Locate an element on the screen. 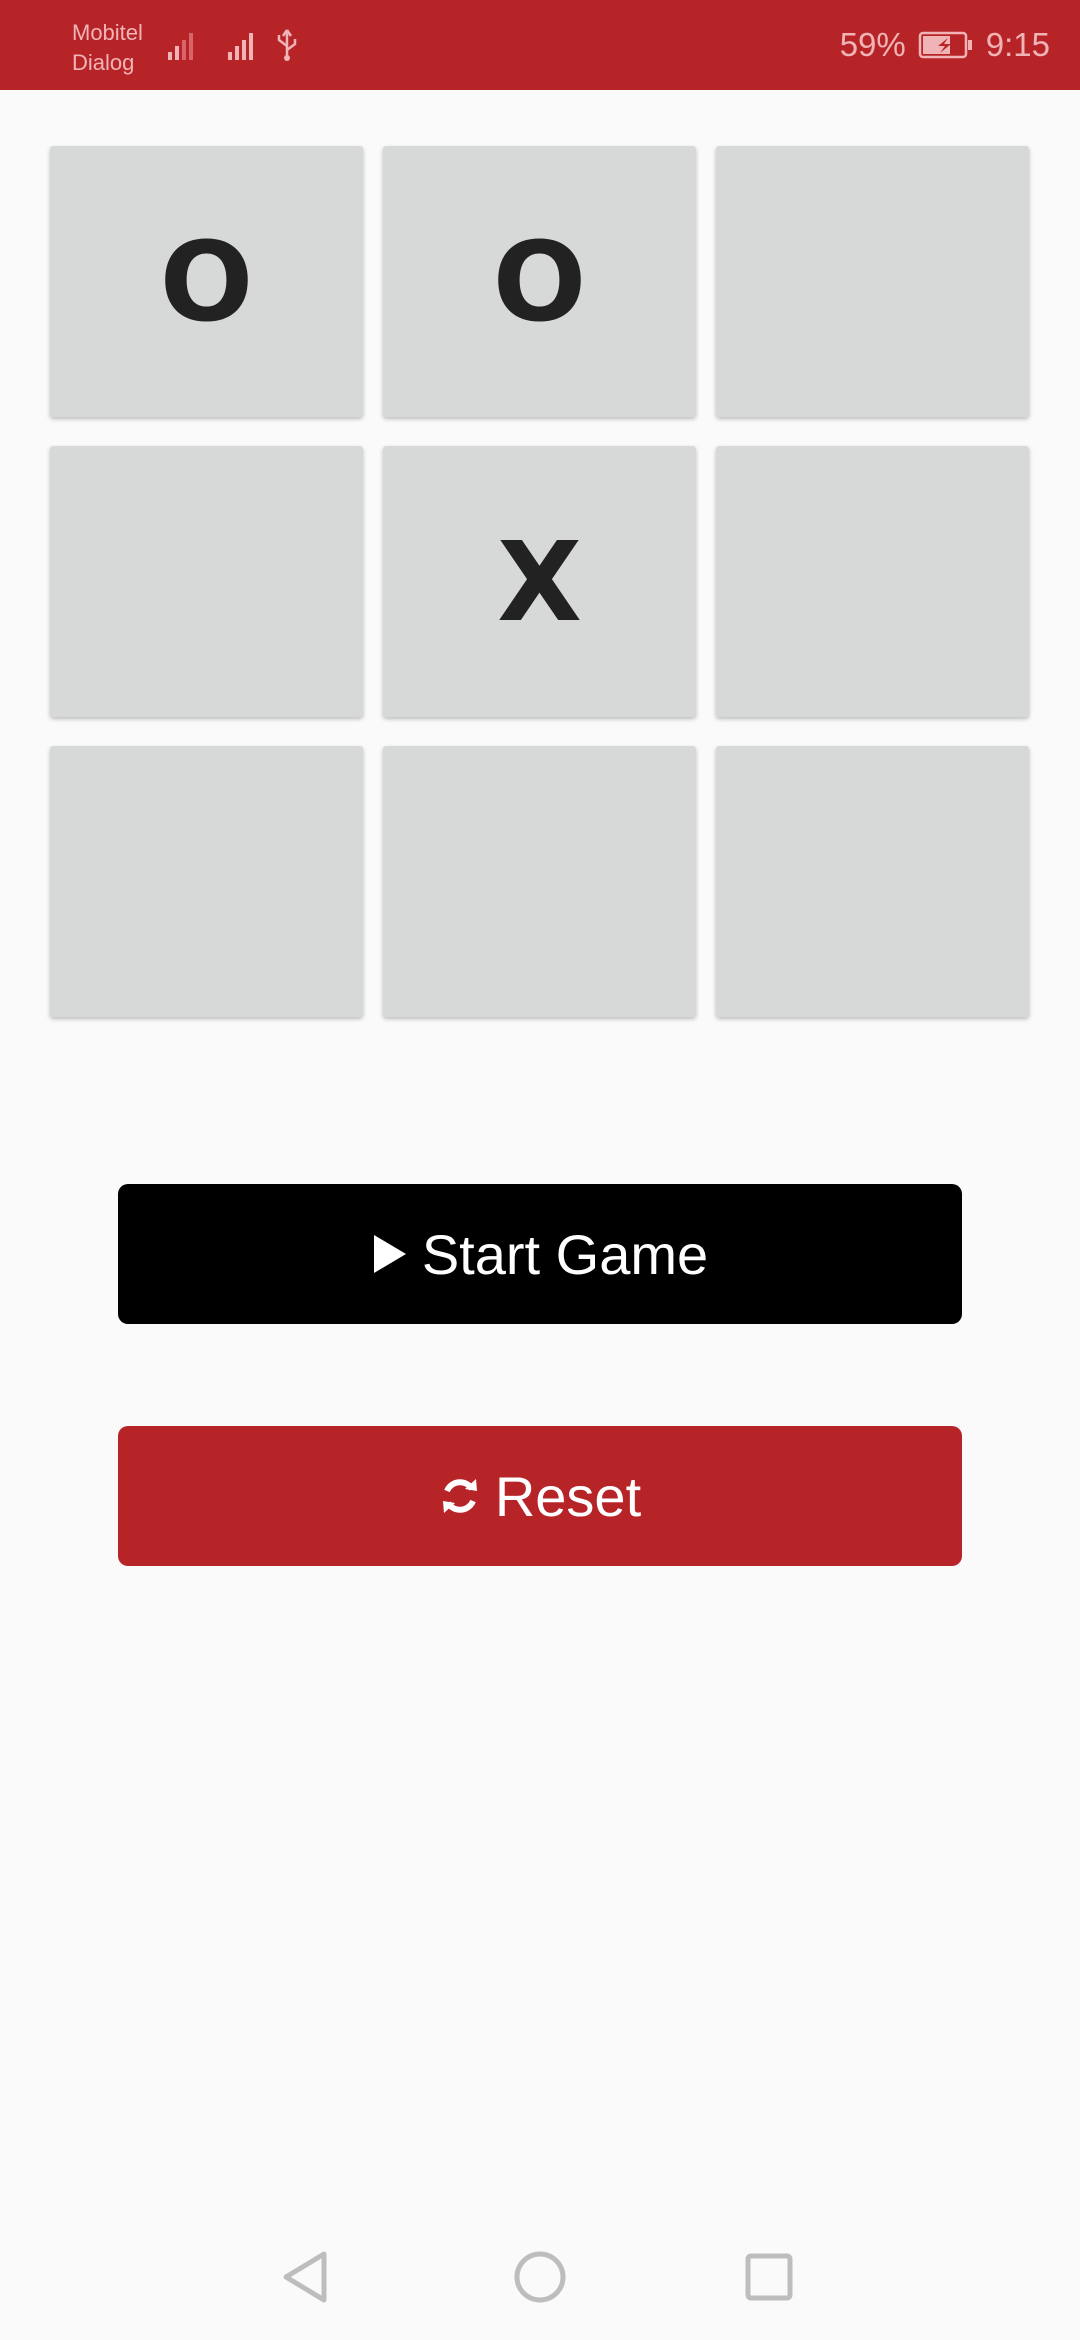 The image size is (1080, 2340). usb-icon is located at coordinates (287, 45).